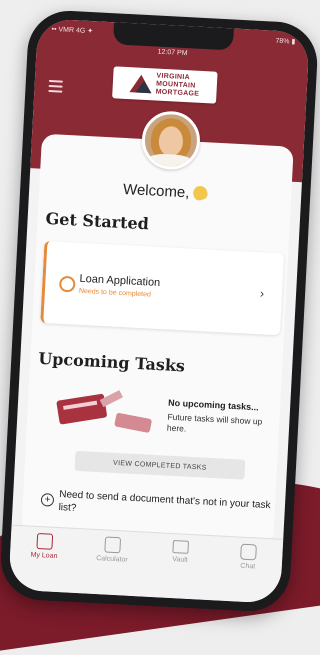 The image size is (320, 655). What do you see at coordinates (141, 83) in the screenshot?
I see `mountain-logo-icon` at bounding box center [141, 83].